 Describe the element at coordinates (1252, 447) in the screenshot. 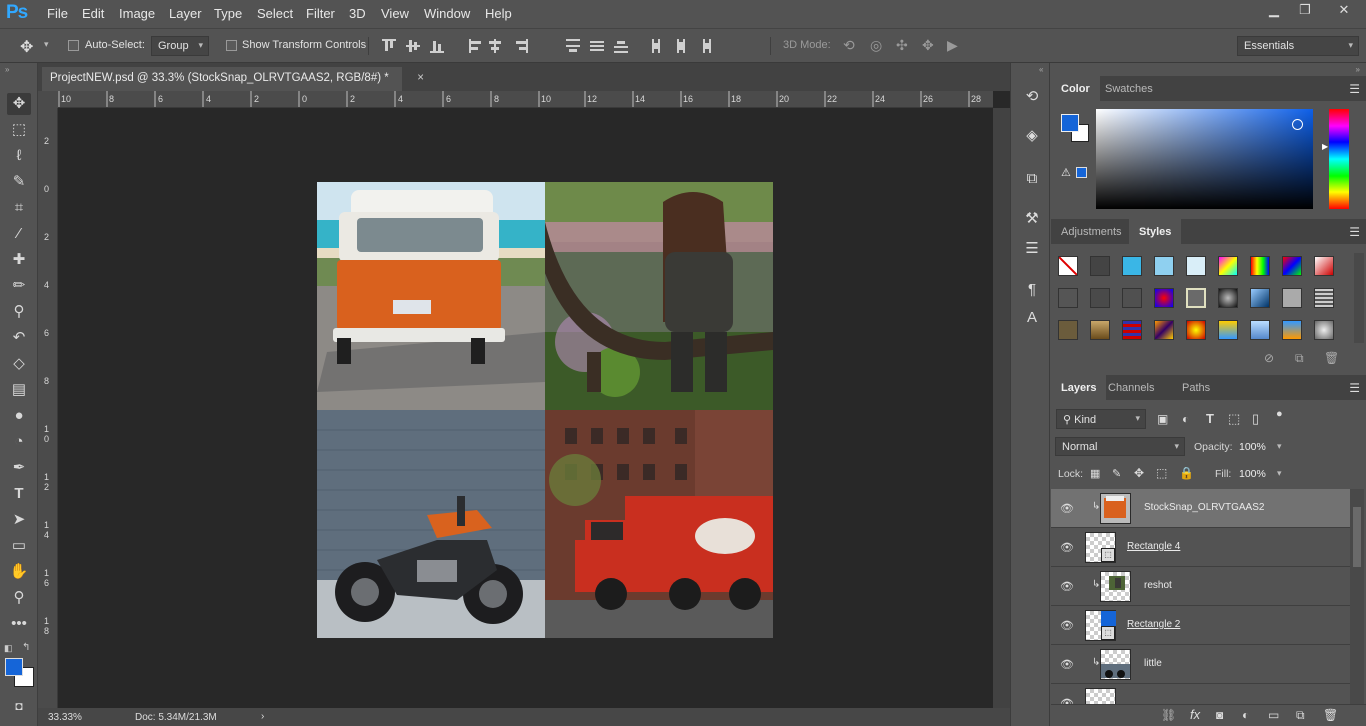

I see `opacity-input: 100%` at that location.